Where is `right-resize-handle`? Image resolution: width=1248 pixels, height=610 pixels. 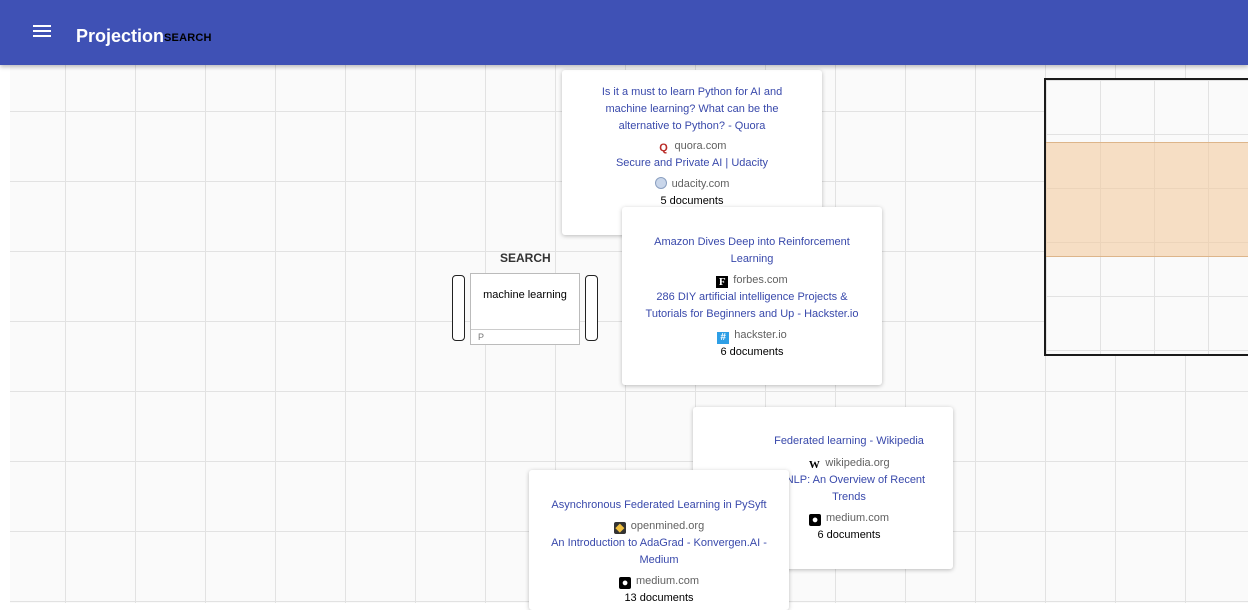
right-resize-handle is located at coordinates (591, 308).